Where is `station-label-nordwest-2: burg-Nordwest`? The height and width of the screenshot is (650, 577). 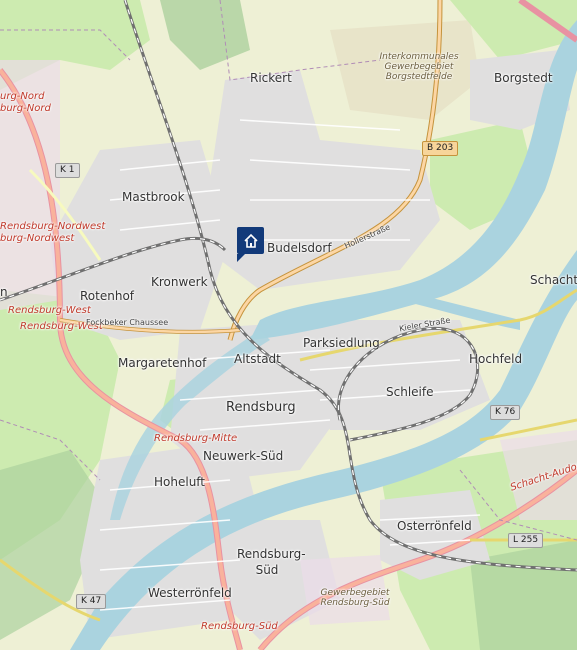 station-label-nordwest-2: burg-Nordwest is located at coordinates (37, 238).